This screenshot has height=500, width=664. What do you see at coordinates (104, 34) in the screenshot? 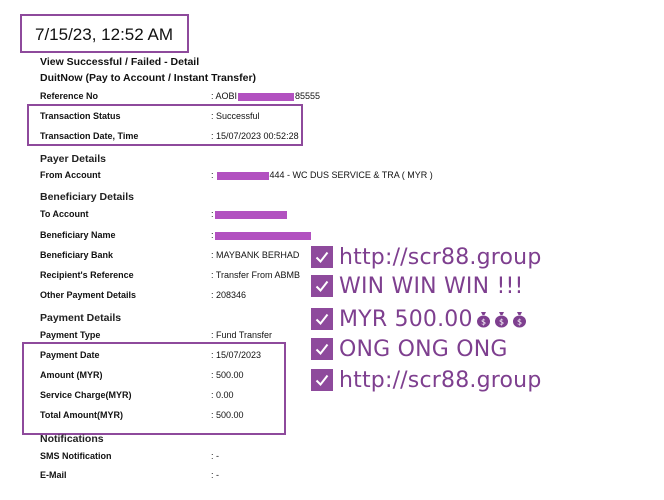
I see `timestamp: 7/15/23, 12:52 AM` at bounding box center [104, 34].